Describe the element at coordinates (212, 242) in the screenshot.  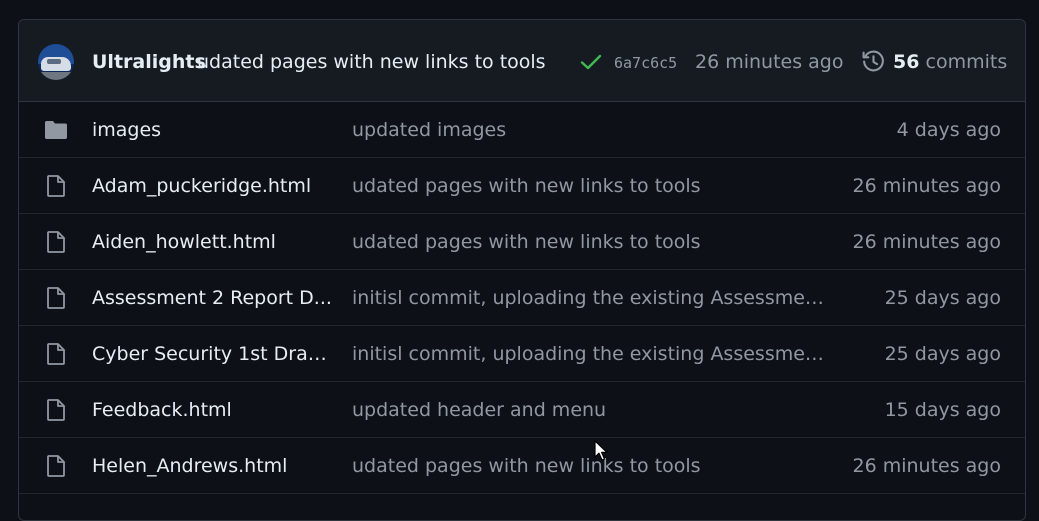
I see `file-name-link: Aiden_howlett.html` at that location.